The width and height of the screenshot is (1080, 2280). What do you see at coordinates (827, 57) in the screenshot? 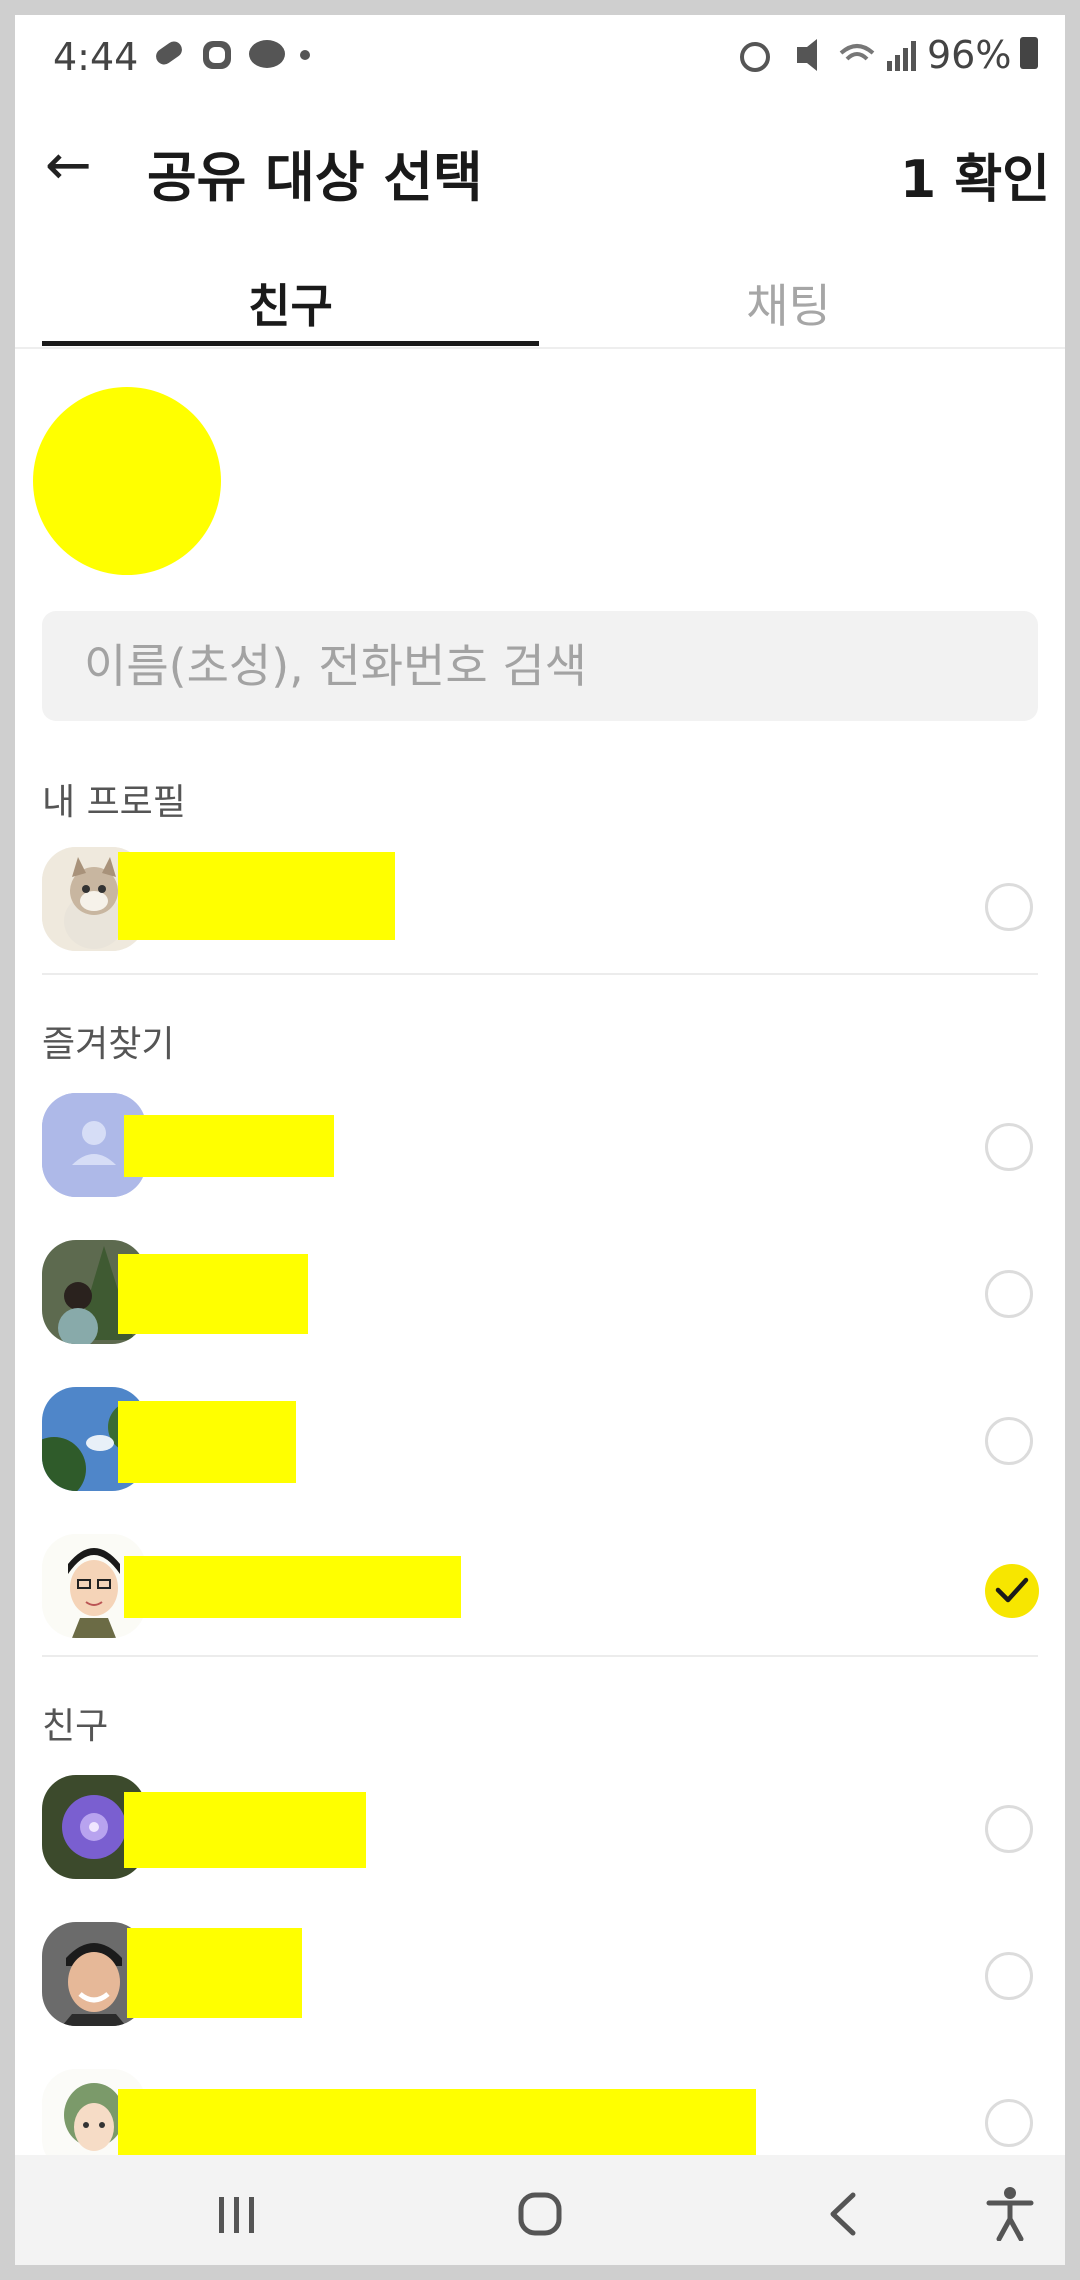
I see `status-system-icons` at bounding box center [827, 57].